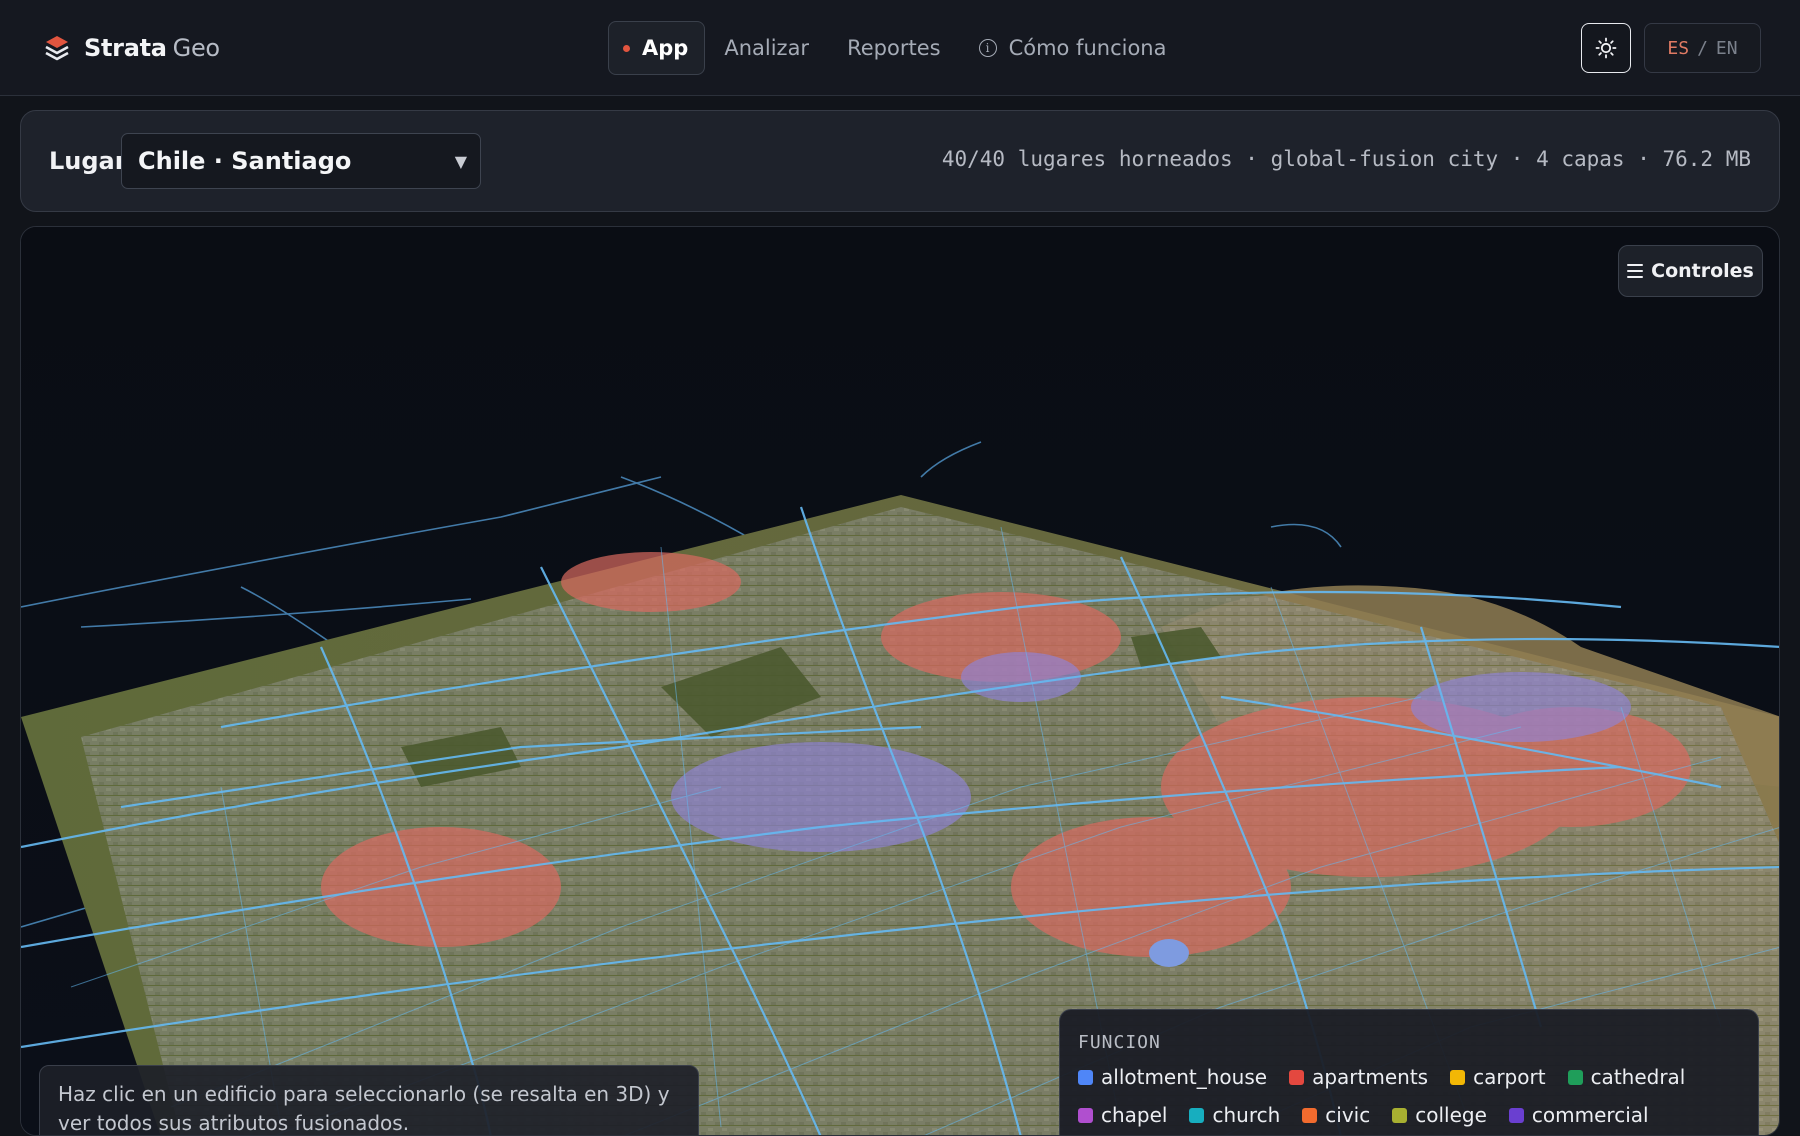 The image size is (1800, 1136). What do you see at coordinates (1678, 48) in the screenshot?
I see `lang-es: ES` at bounding box center [1678, 48].